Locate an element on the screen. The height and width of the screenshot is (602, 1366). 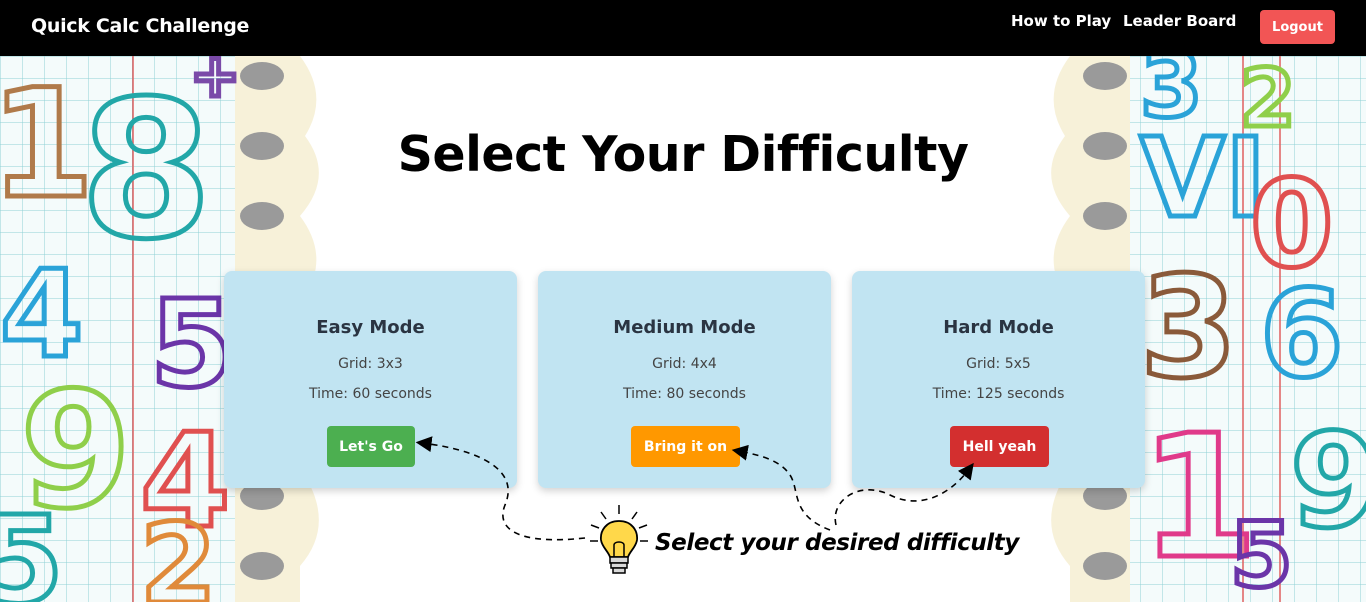
card-time-limit: Time: 80 seconds is located at coordinates (684, 394).